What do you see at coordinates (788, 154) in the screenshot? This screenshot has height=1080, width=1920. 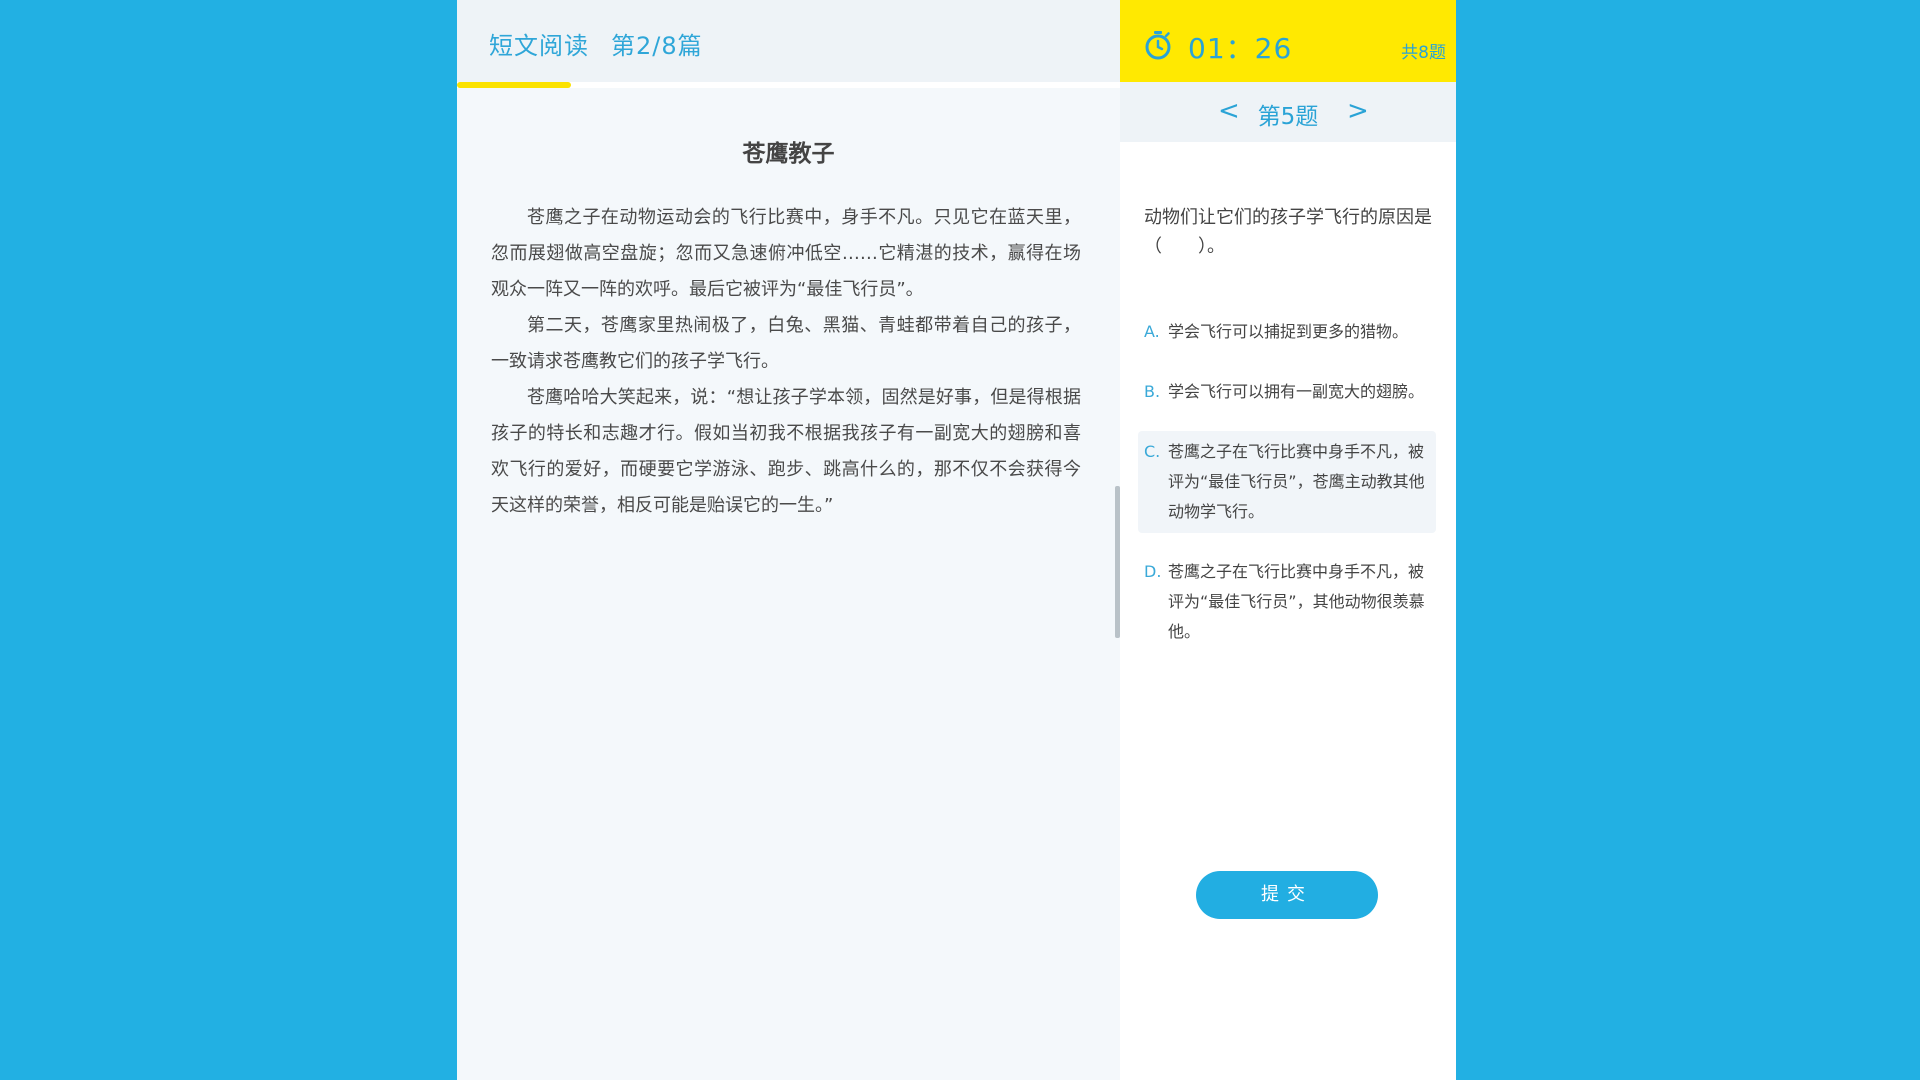 I see `article-title: 苍鹰教子` at bounding box center [788, 154].